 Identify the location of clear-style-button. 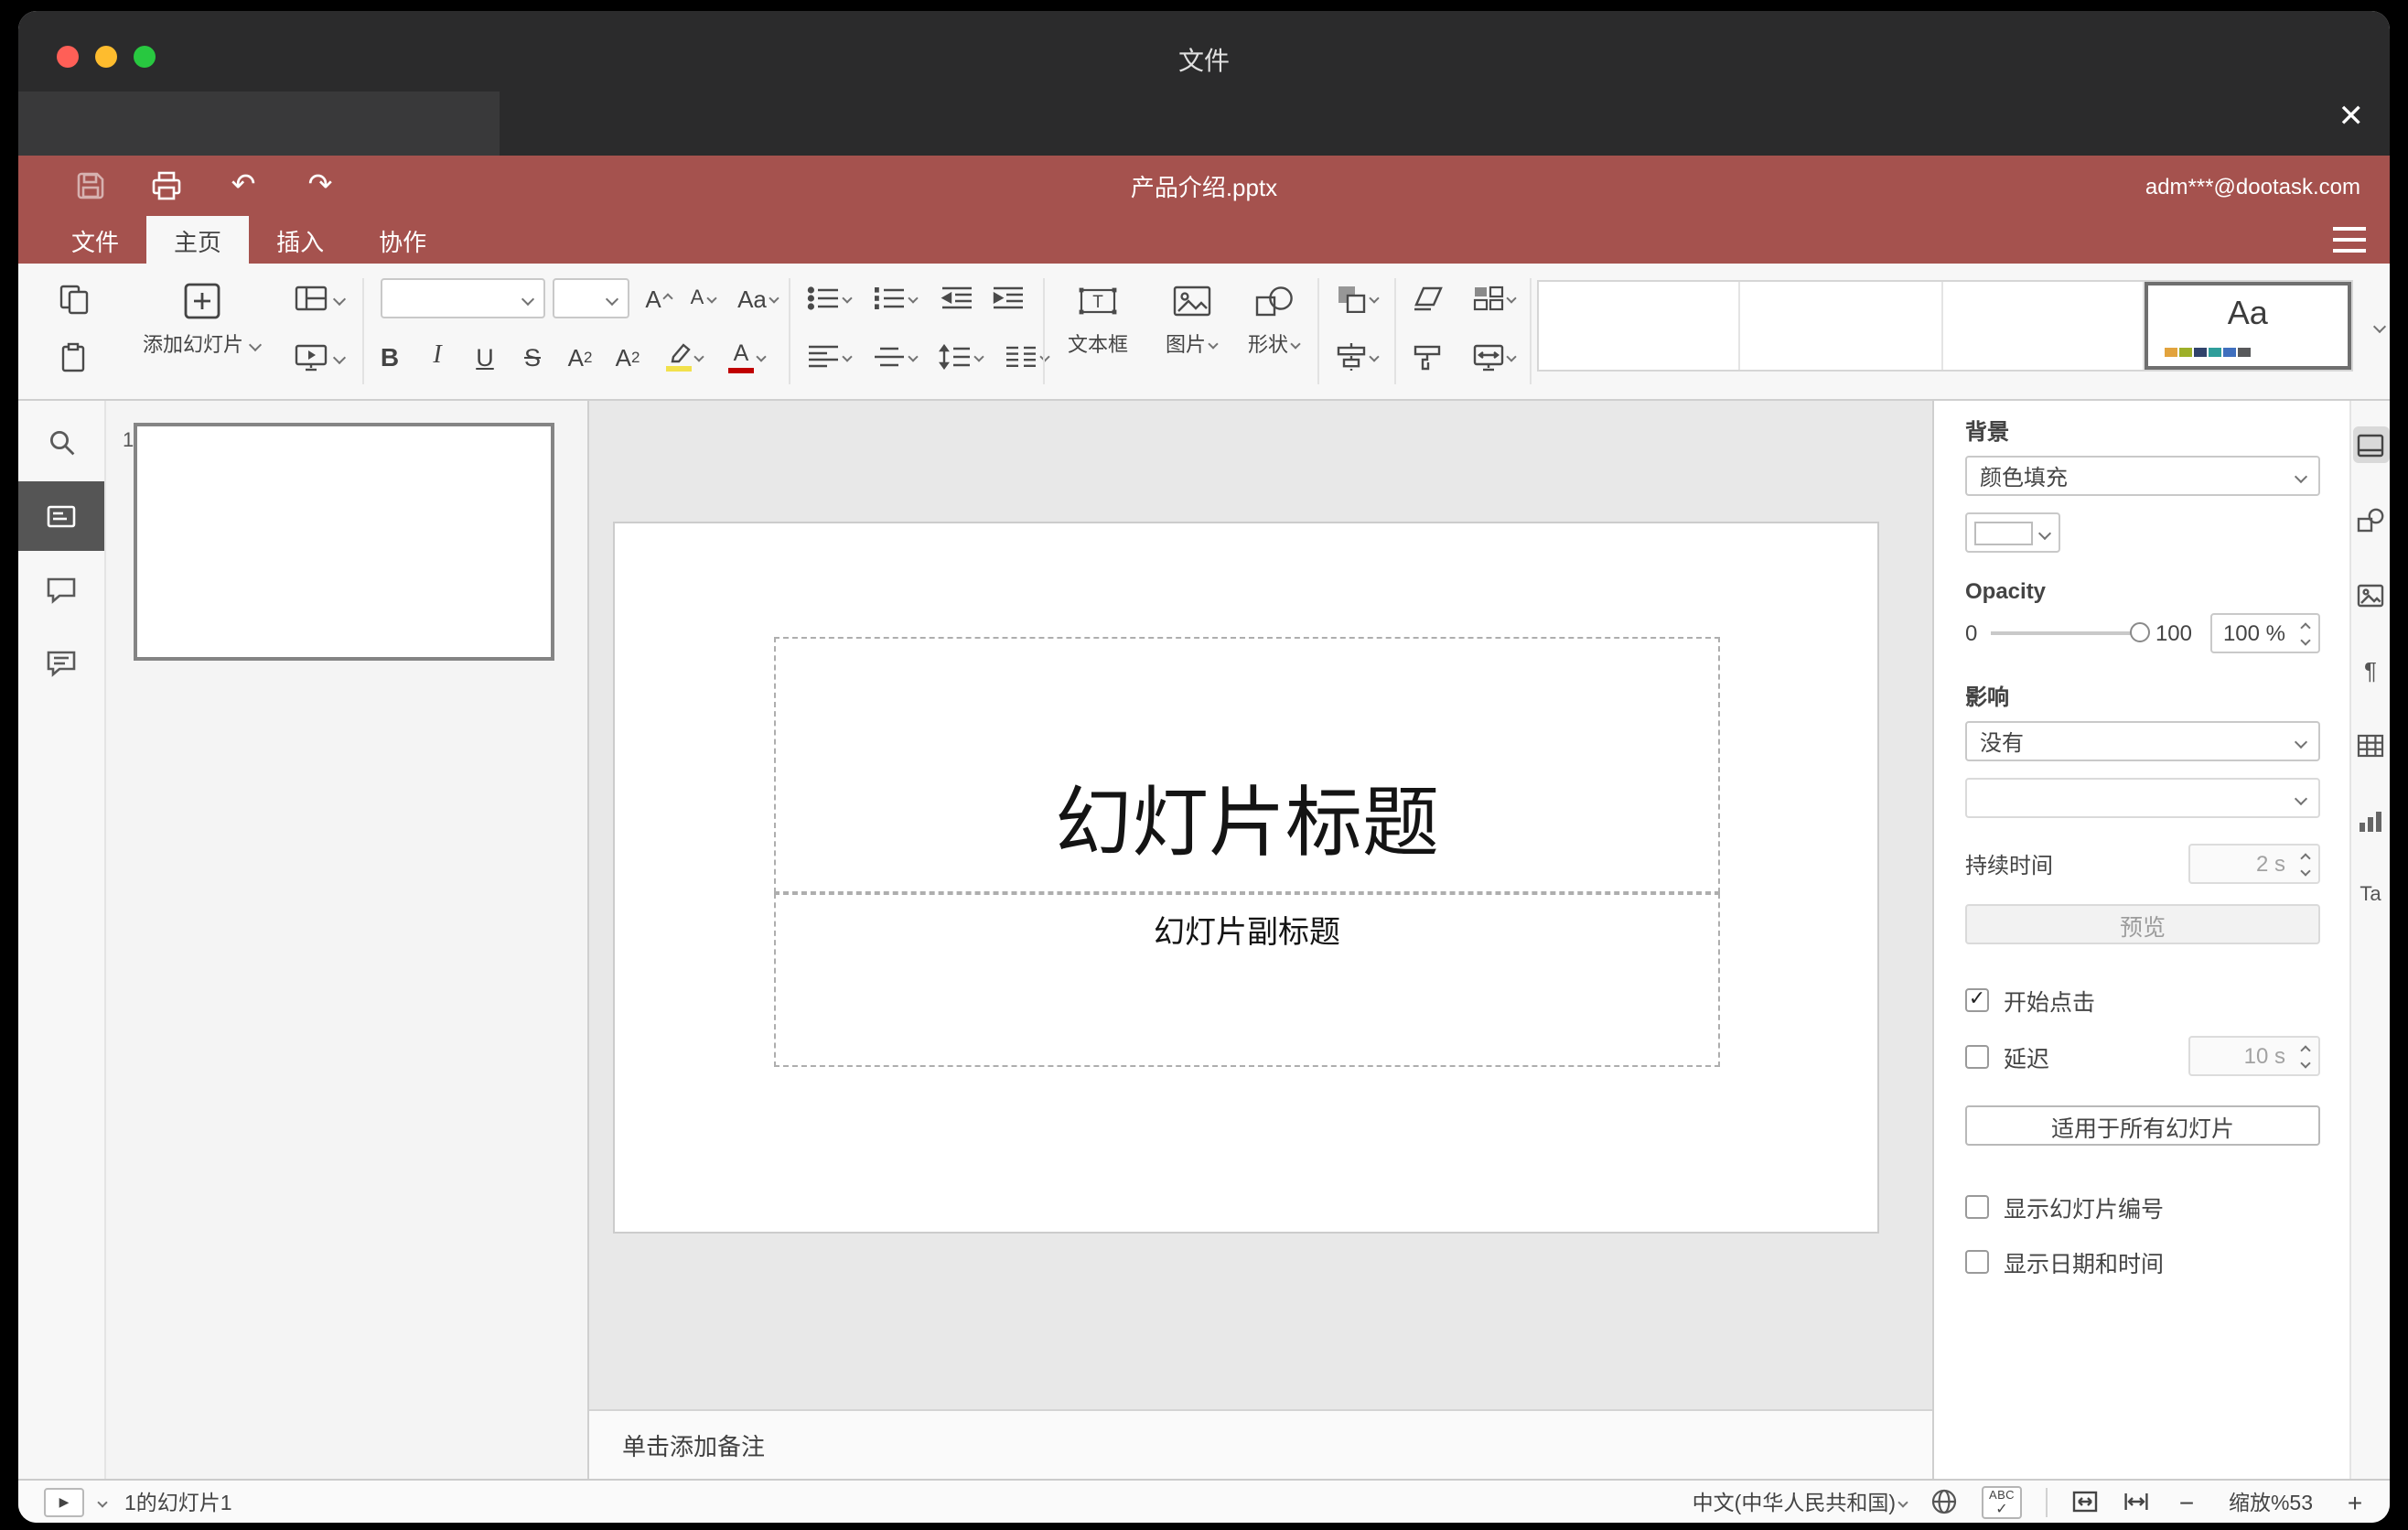
(1427, 298).